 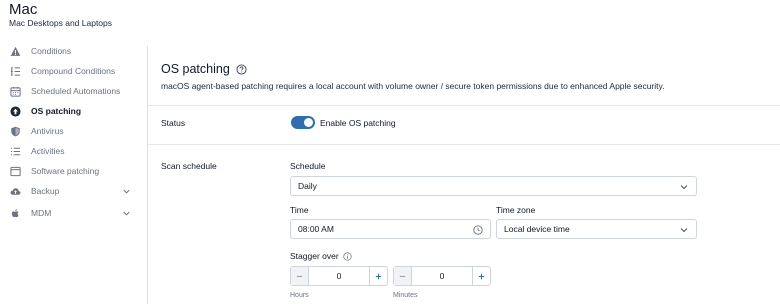 What do you see at coordinates (537, 229) in the screenshot?
I see `timezone-value: Local device time` at bounding box center [537, 229].